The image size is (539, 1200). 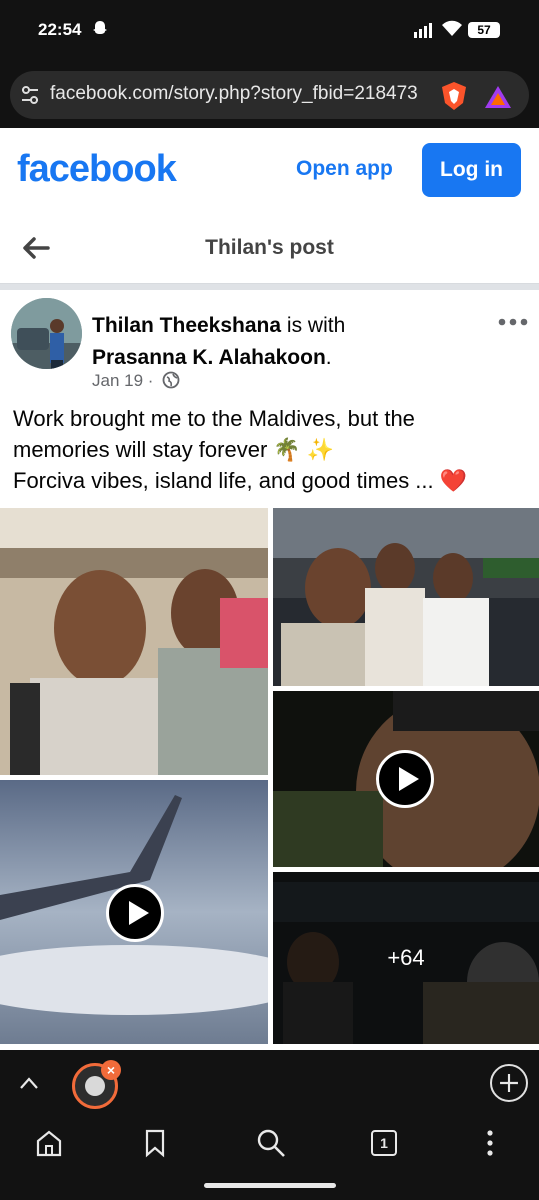 What do you see at coordinates (97, 169) in the screenshot?
I see `facebook-logo: facebook` at bounding box center [97, 169].